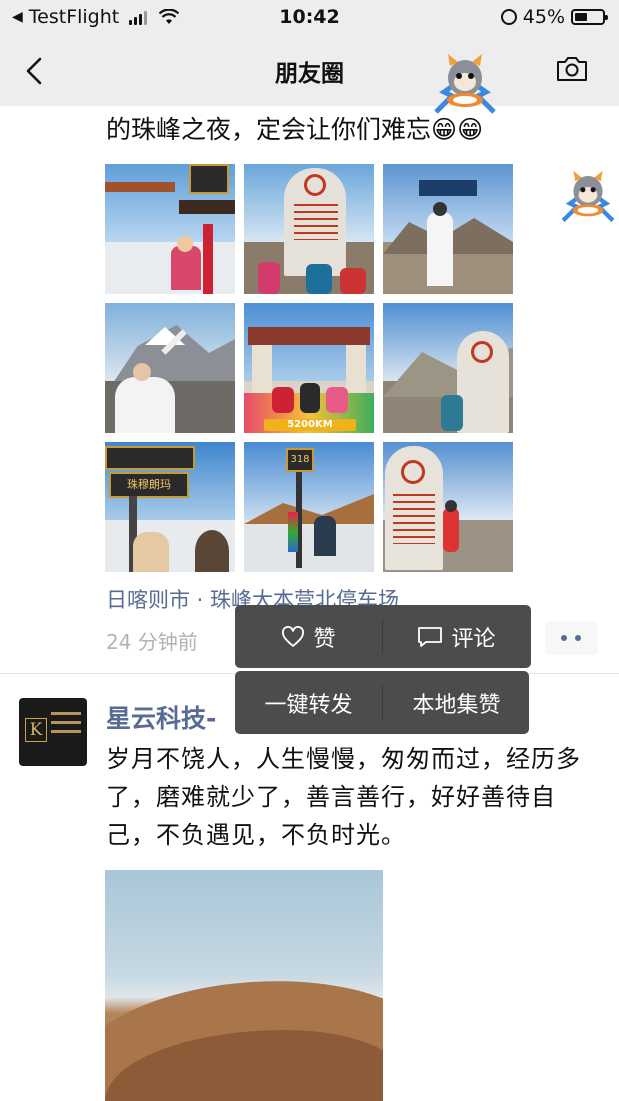  I want to click on comment-icon, so click(430, 636).